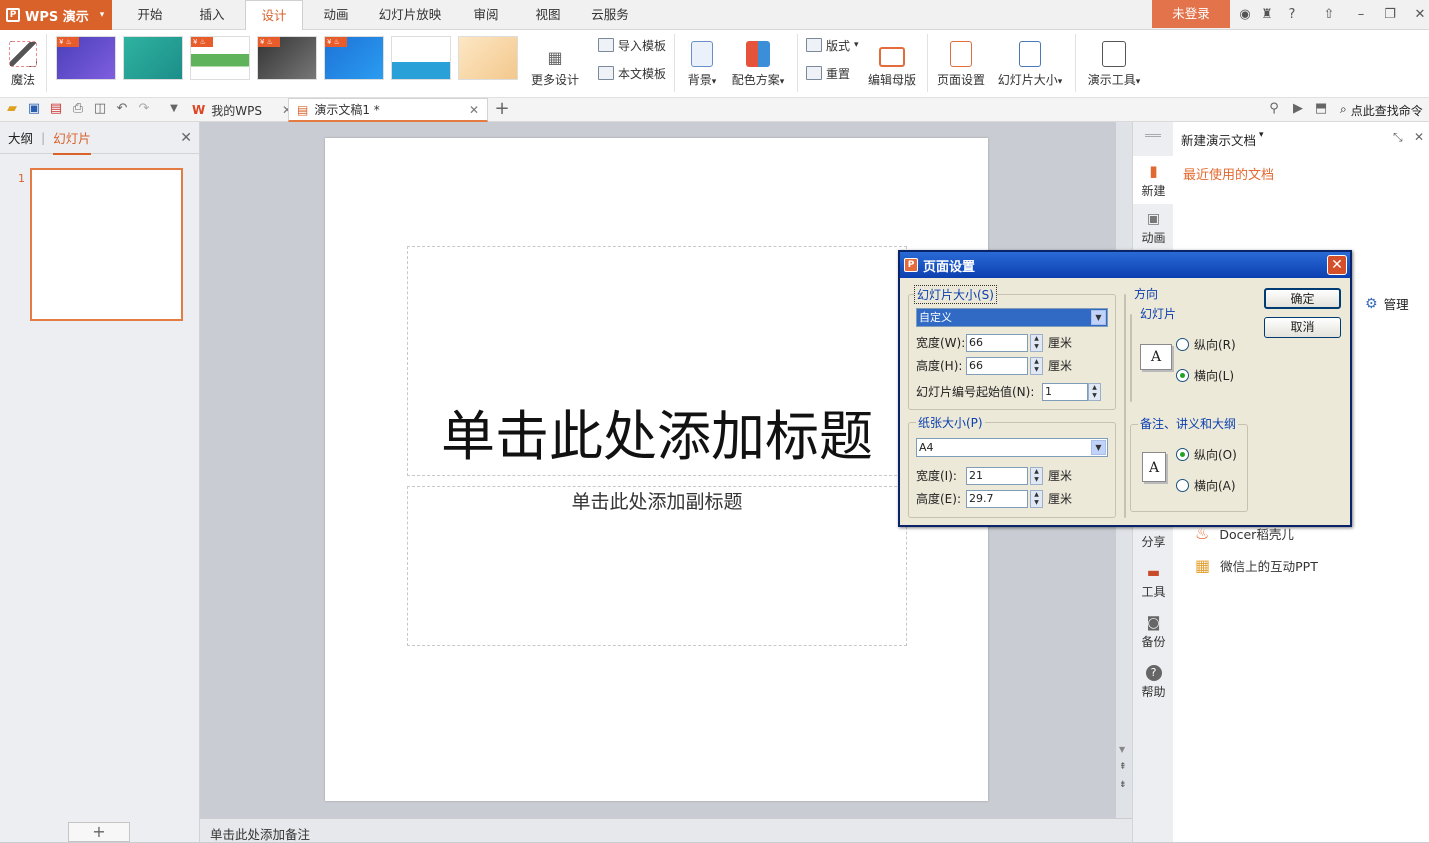 Image resolution: width=1429 pixels, height=843 pixels. What do you see at coordinates (1302, 298) in the screenshot?
I see `ok-button: 确定` at bounding box center [1302, 298].